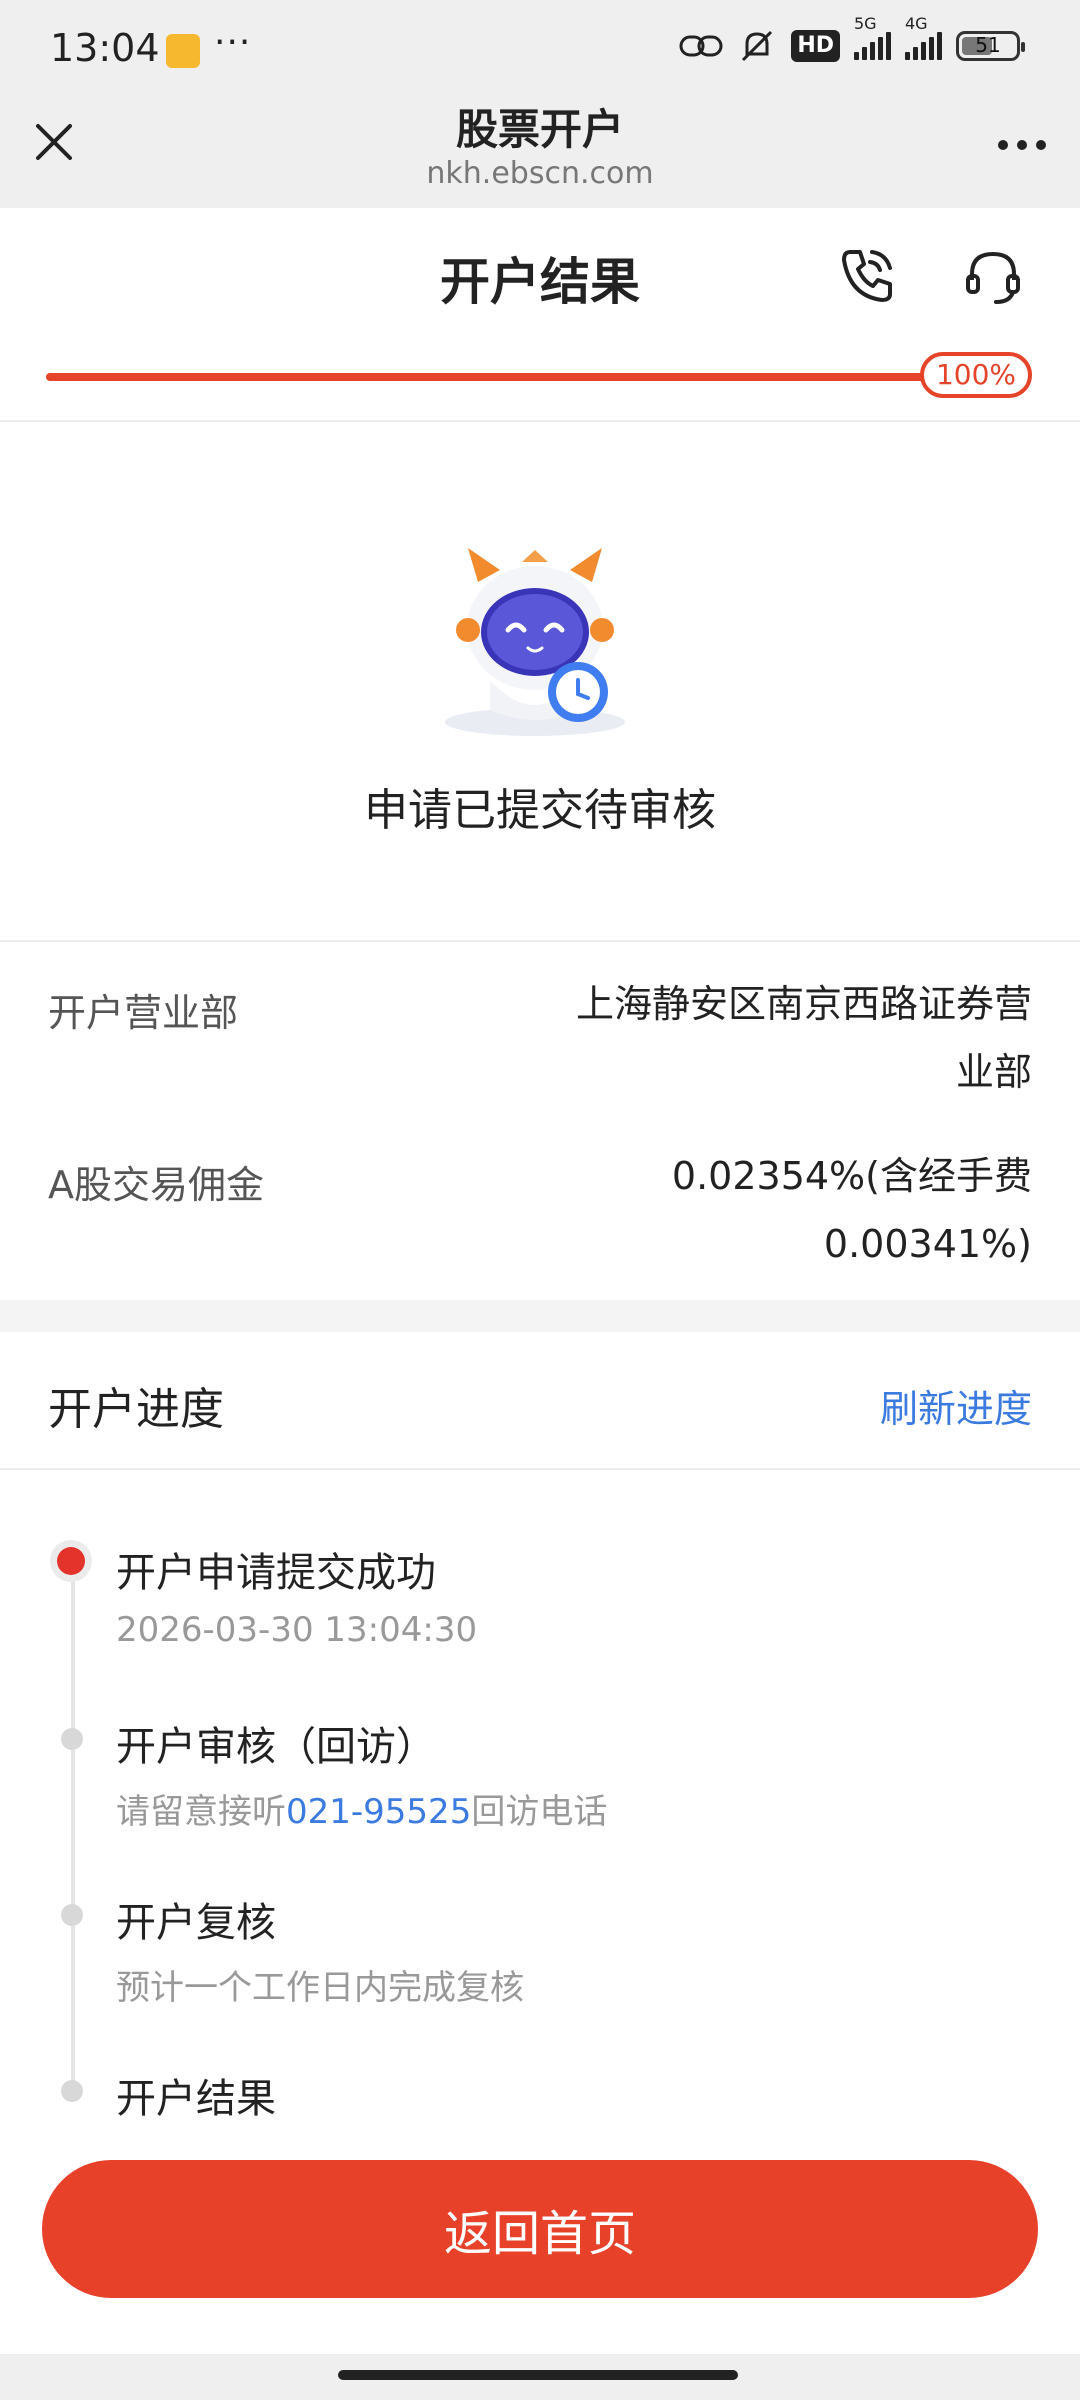 The width and height of the screenshot is (1080, 2400). What do you see at coordinates (867, 275) in the screenshot?
I see `phone-icon` at bounding box center [867, 275].